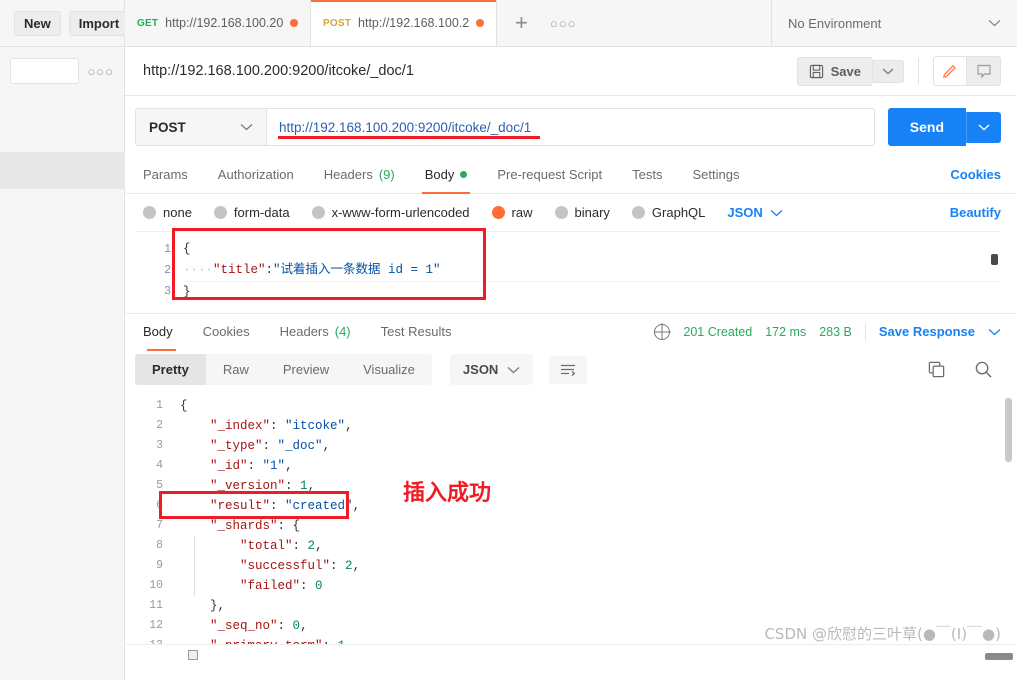 This screenshot has width=1017, height=680. I want to click on copy-icon, so click(936, 369).